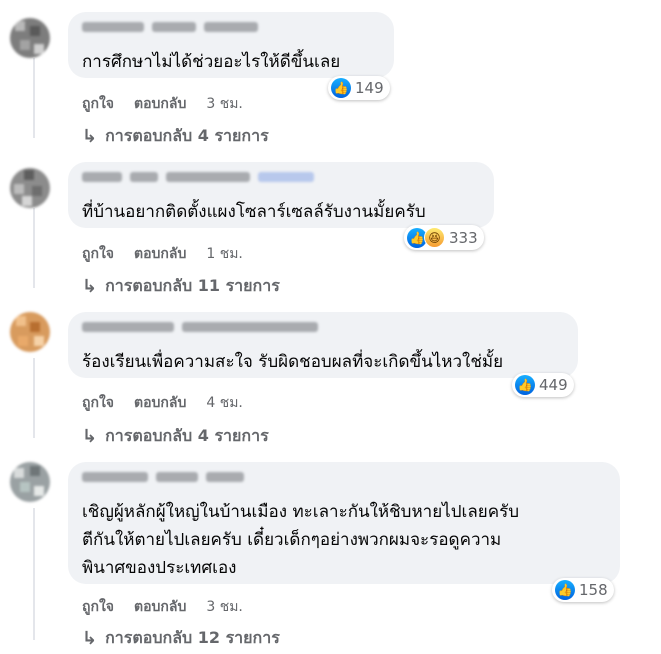 The image size is (661, 654). I want to click on reaction-count: 158, so click(593, 590).